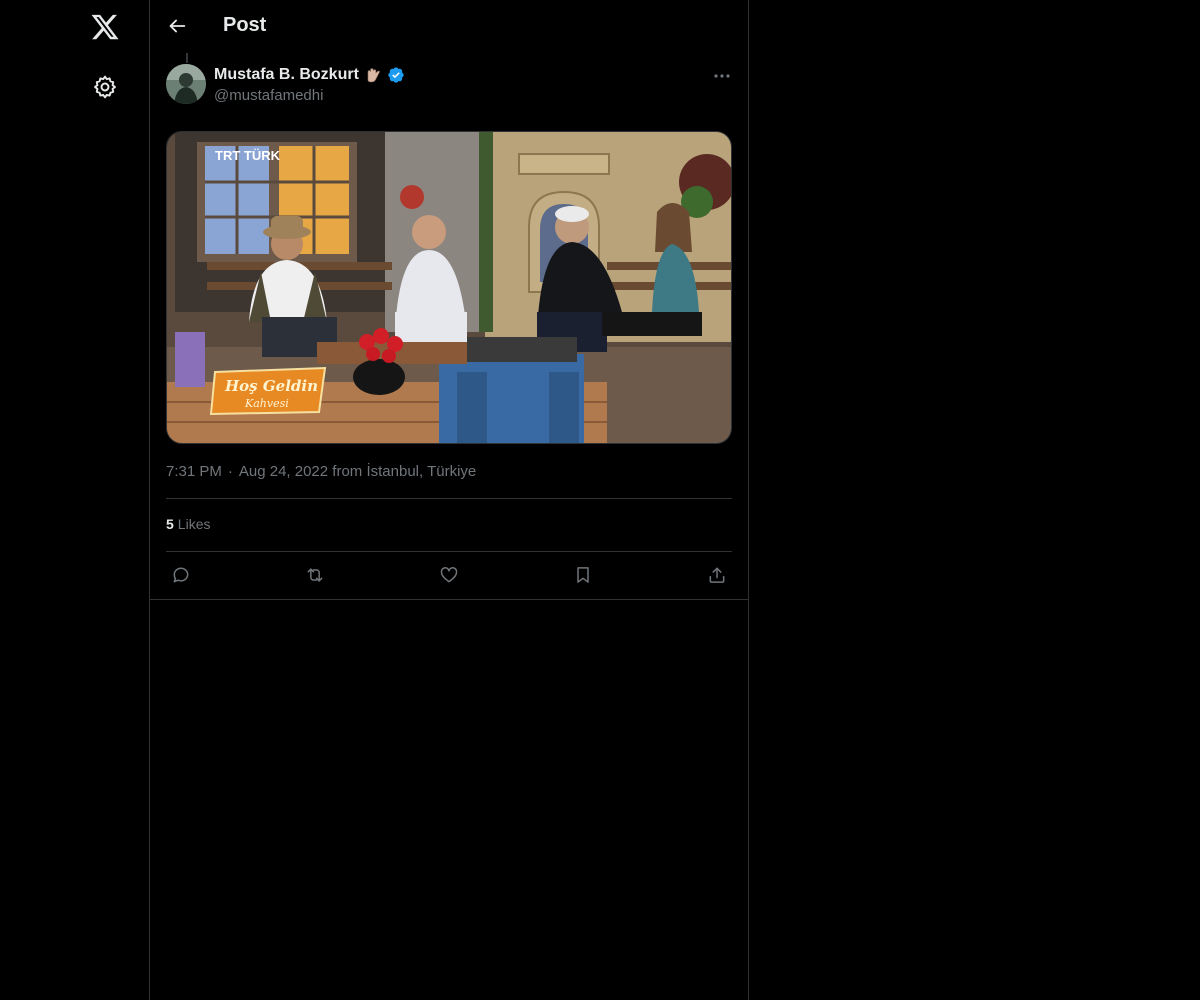  Describe the element at coordinates (186, 84) in the screenshot. I see `avatar` at that location.